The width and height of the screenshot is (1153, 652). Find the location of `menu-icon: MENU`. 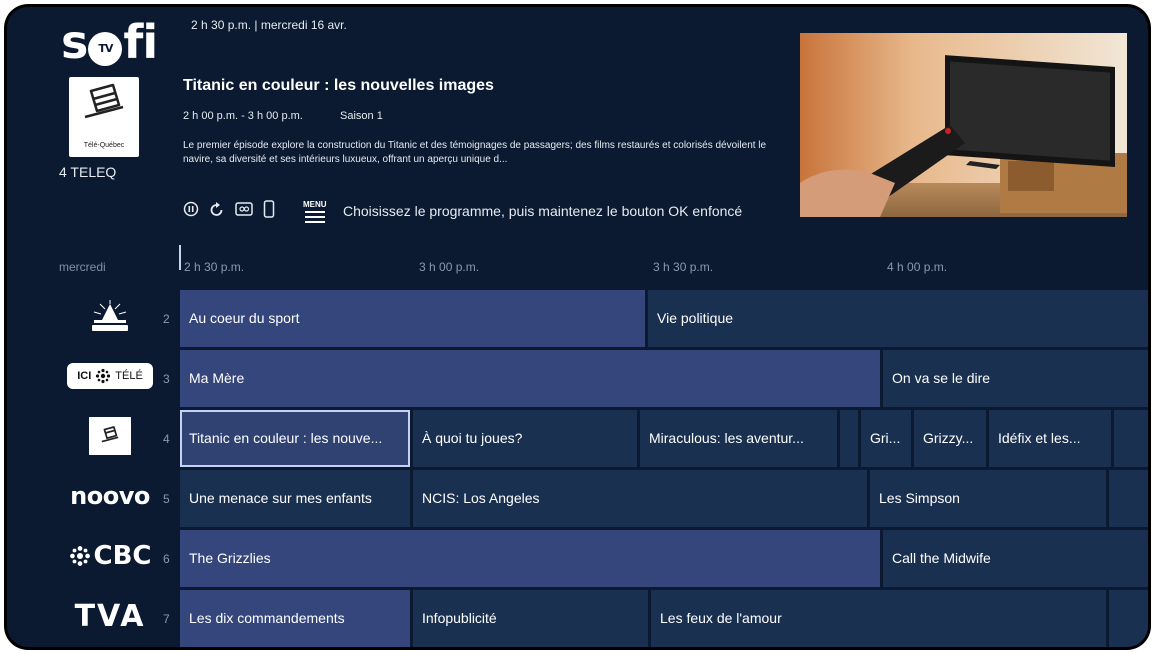

menu-icon: MENU is located at coordinates (315, 211).